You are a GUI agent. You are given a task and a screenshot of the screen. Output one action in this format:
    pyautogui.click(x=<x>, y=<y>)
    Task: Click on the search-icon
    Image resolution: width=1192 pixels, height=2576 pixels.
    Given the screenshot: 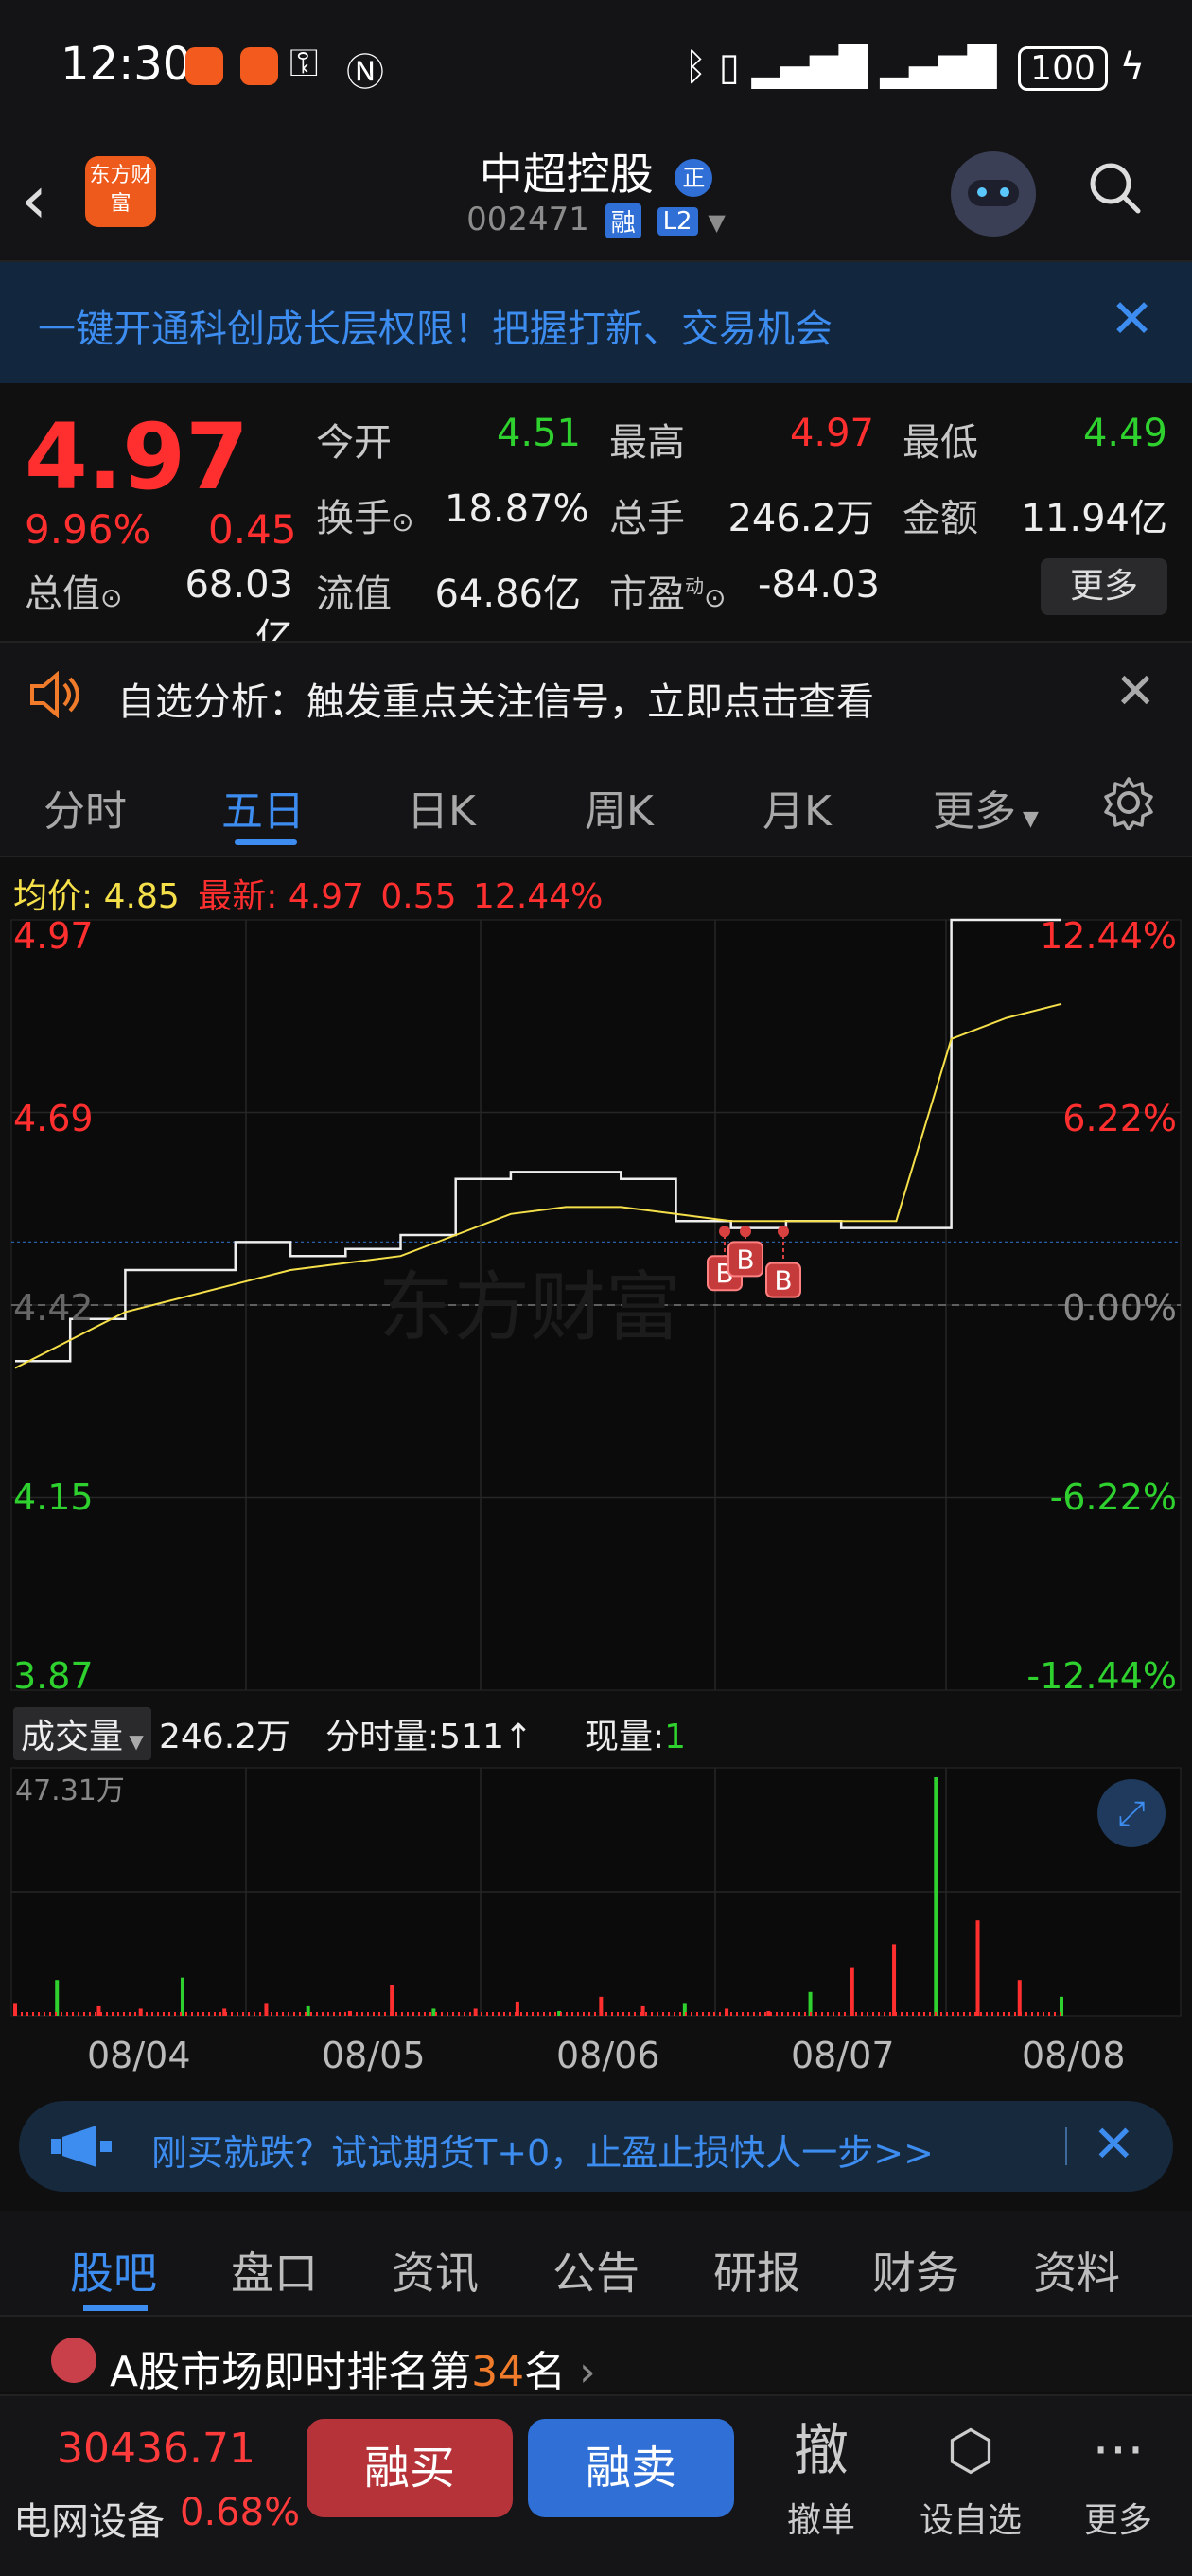 What is the action you would take?
    pyautogui.click(x=1114, y=187)
    